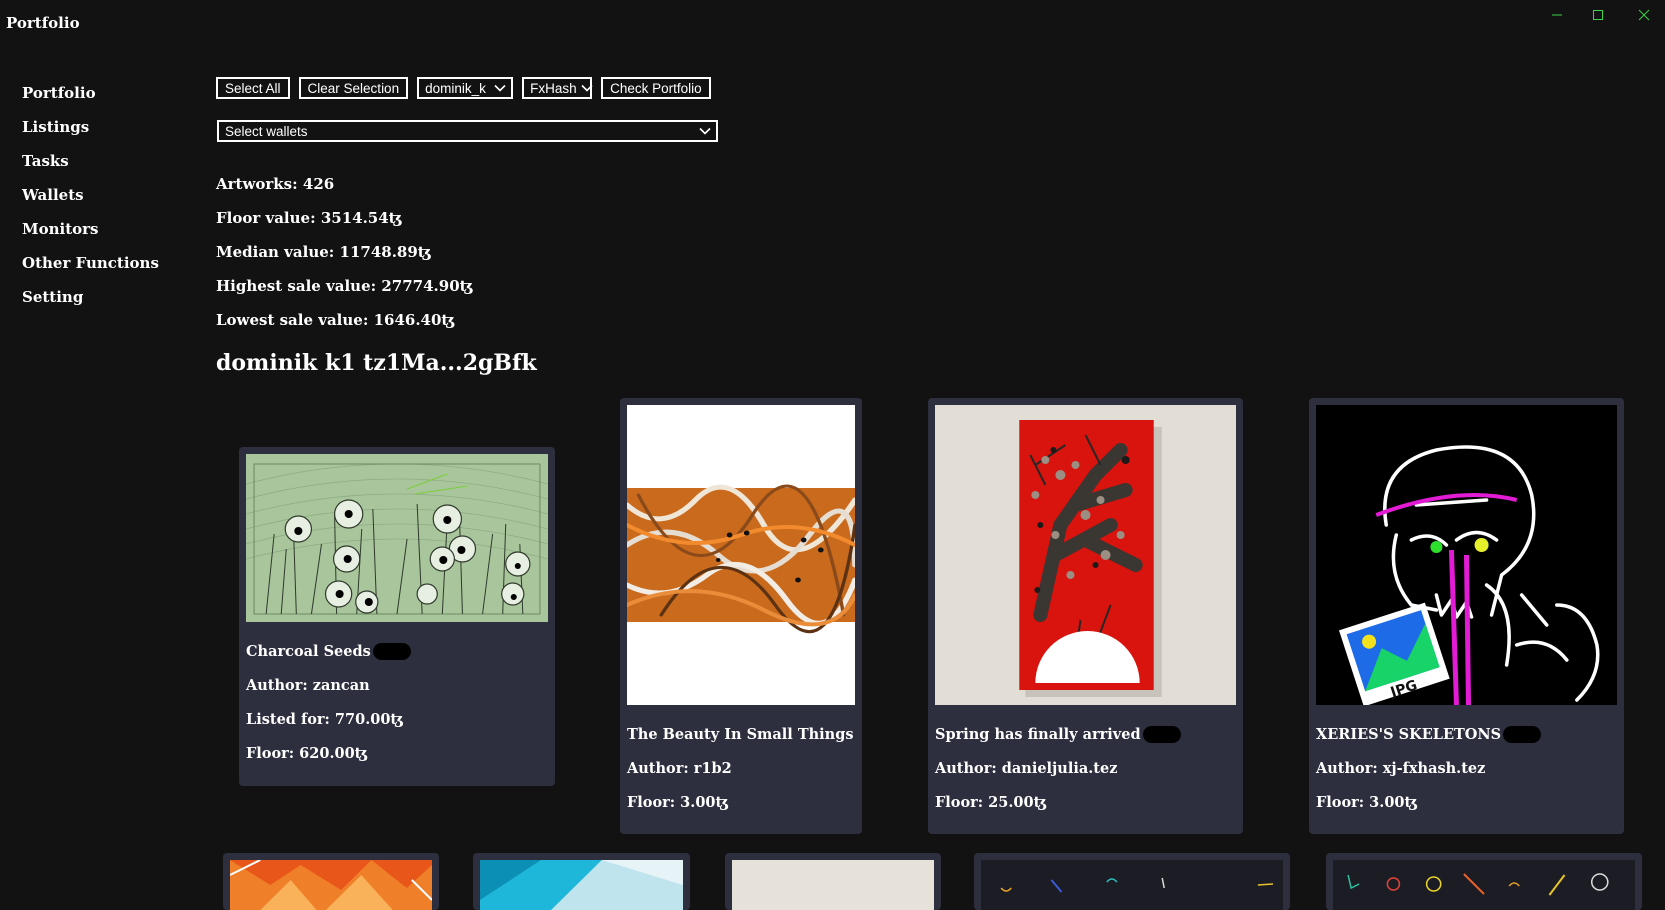 The width and height of the screenshot is (1665, 910). I want to click on card-author: Author: danieljulia.tez, so click(1026, 768).